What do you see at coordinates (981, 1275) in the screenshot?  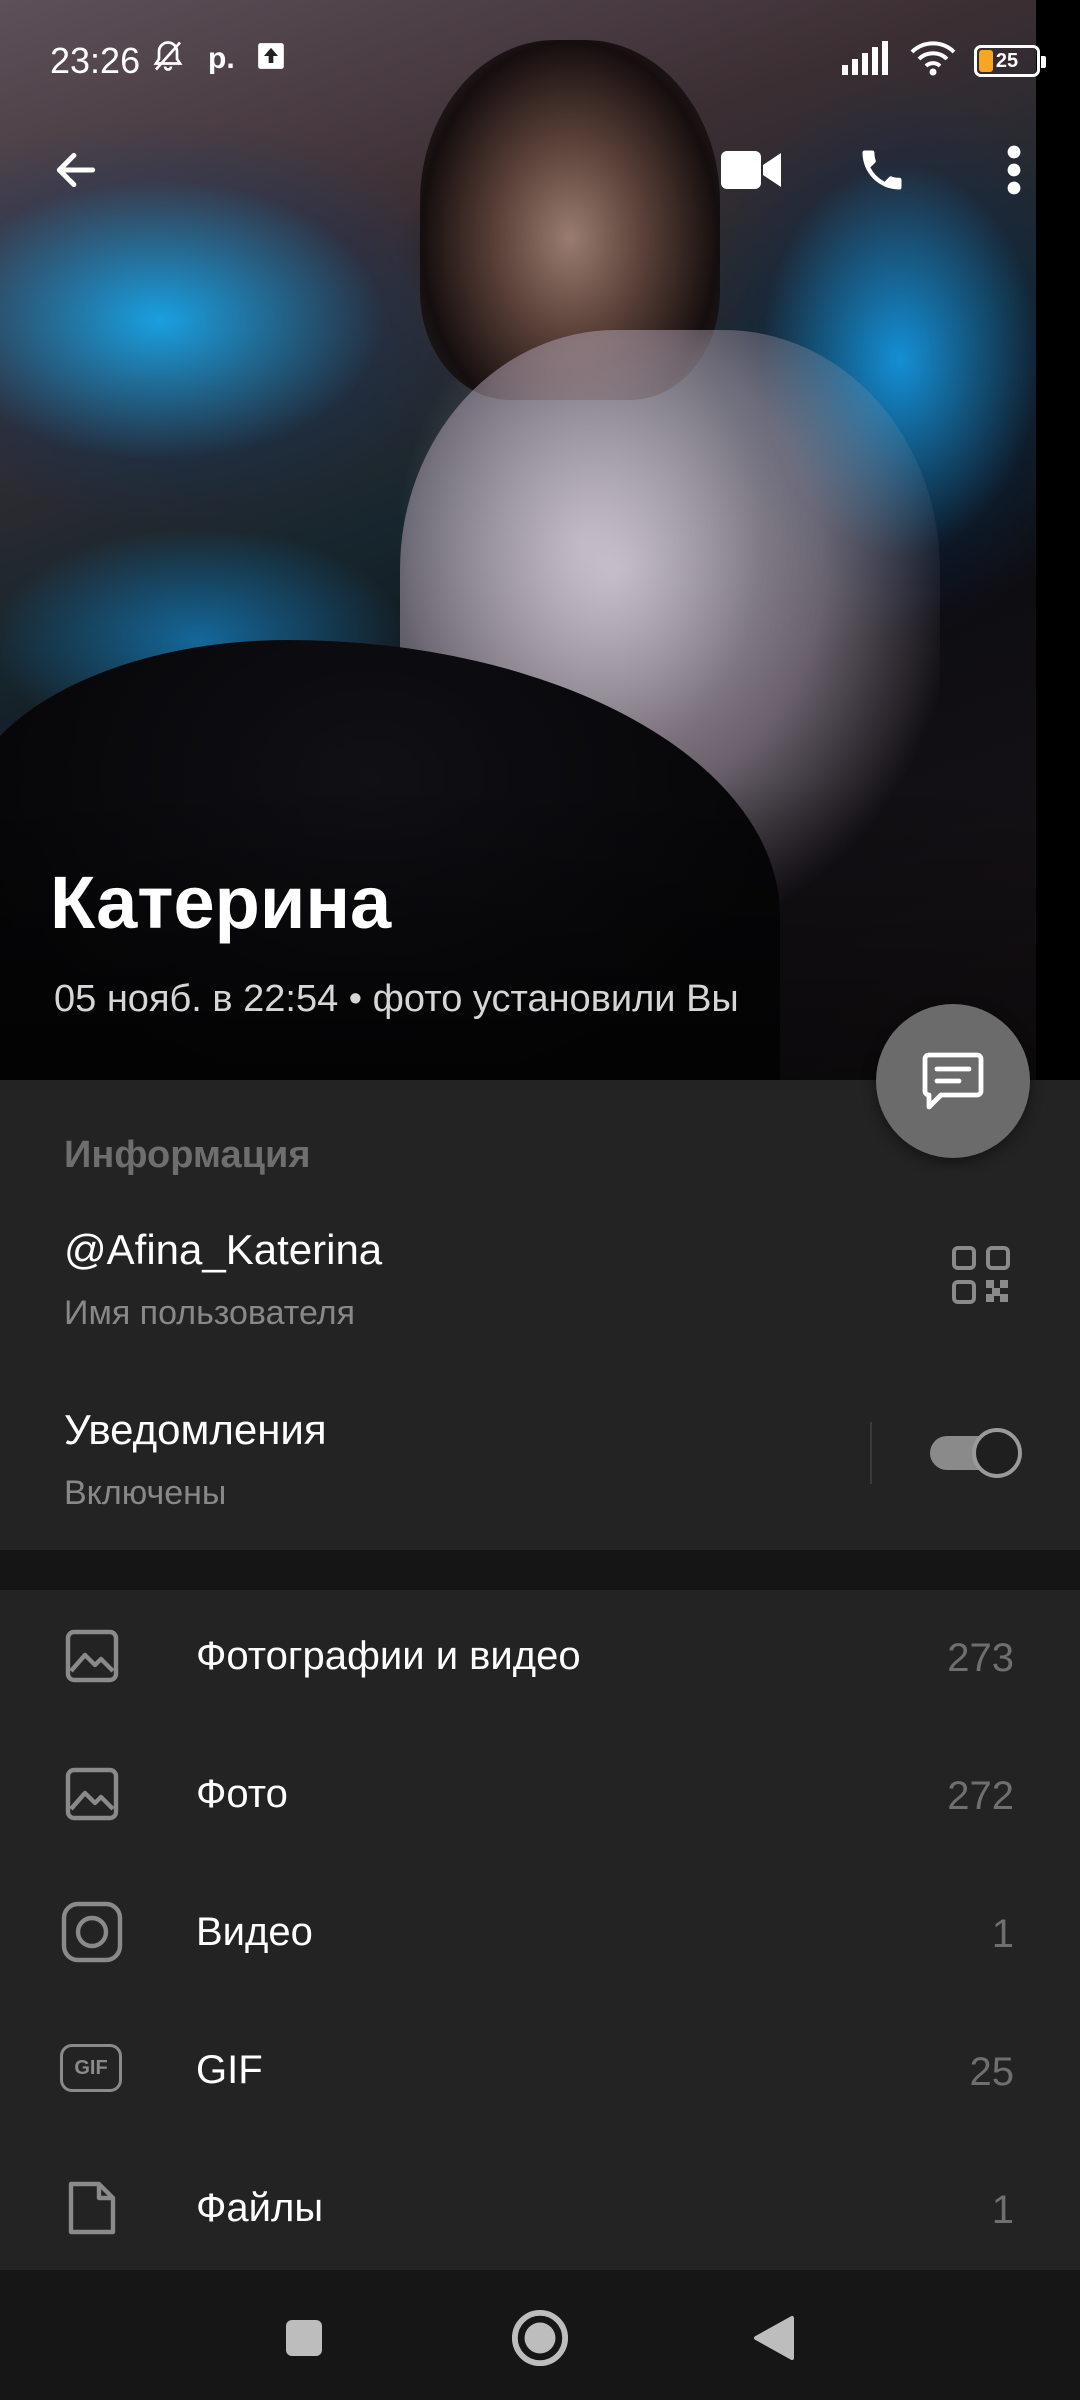 I see `qr-code-icon` at bounding box center [981, 1275].